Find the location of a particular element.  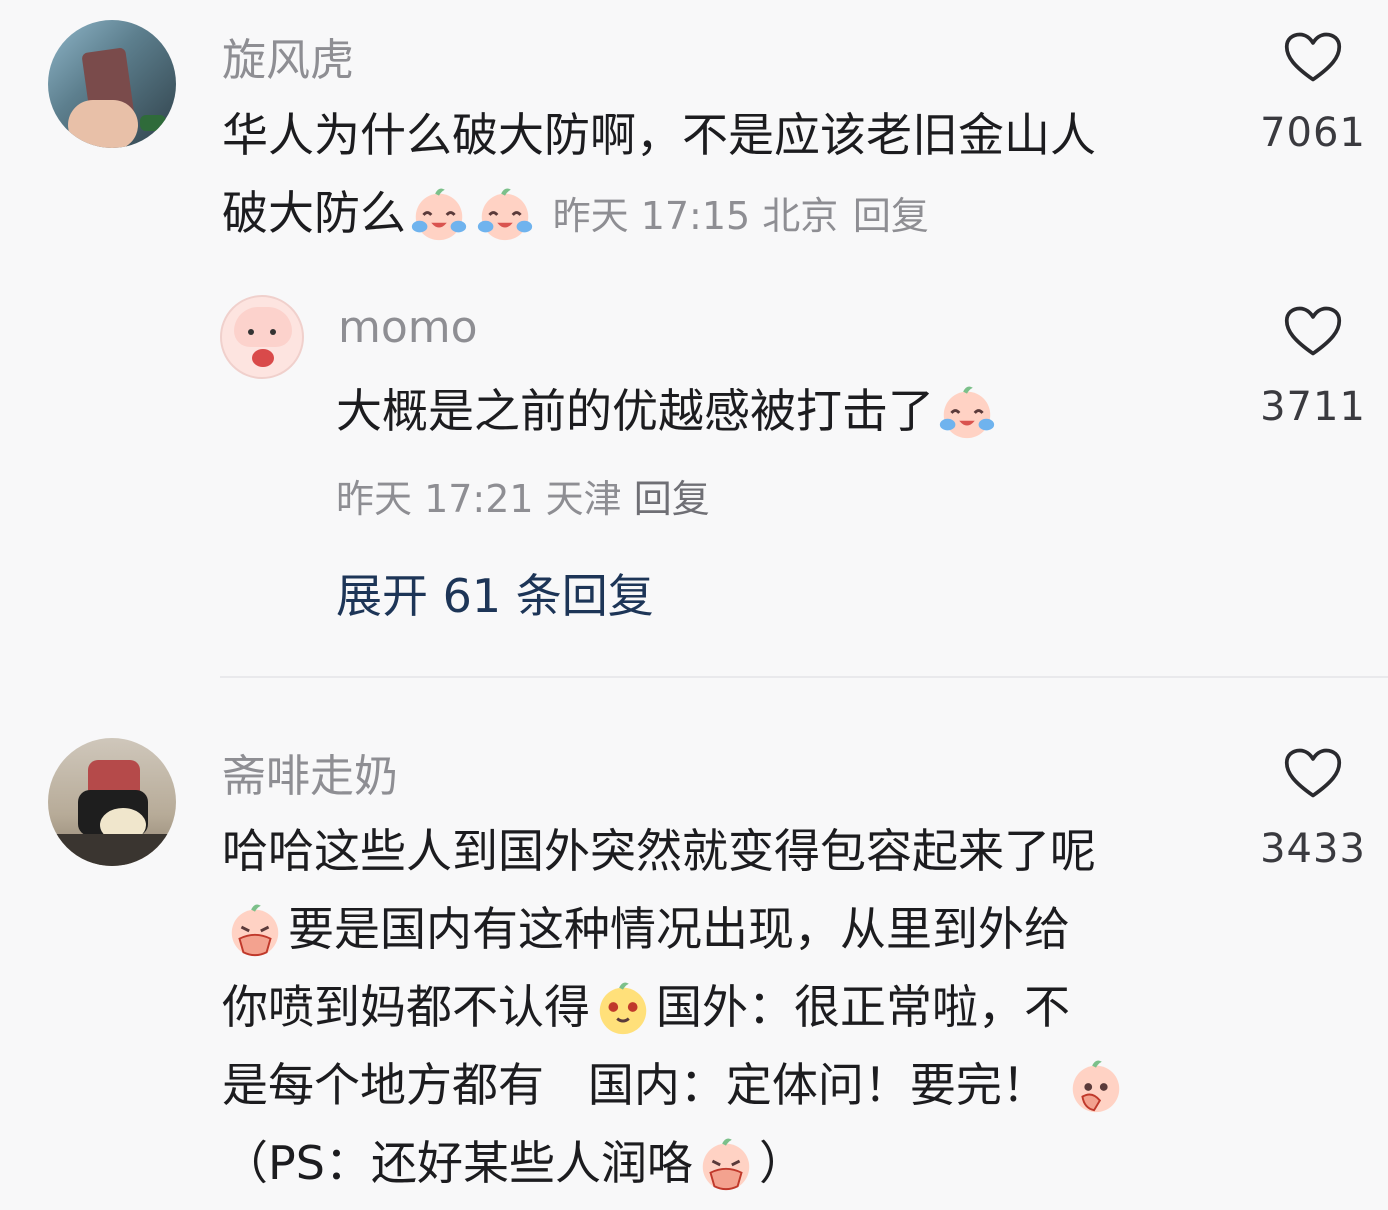

comment-text-fragment: ） is located at coordinates (781, 1163).